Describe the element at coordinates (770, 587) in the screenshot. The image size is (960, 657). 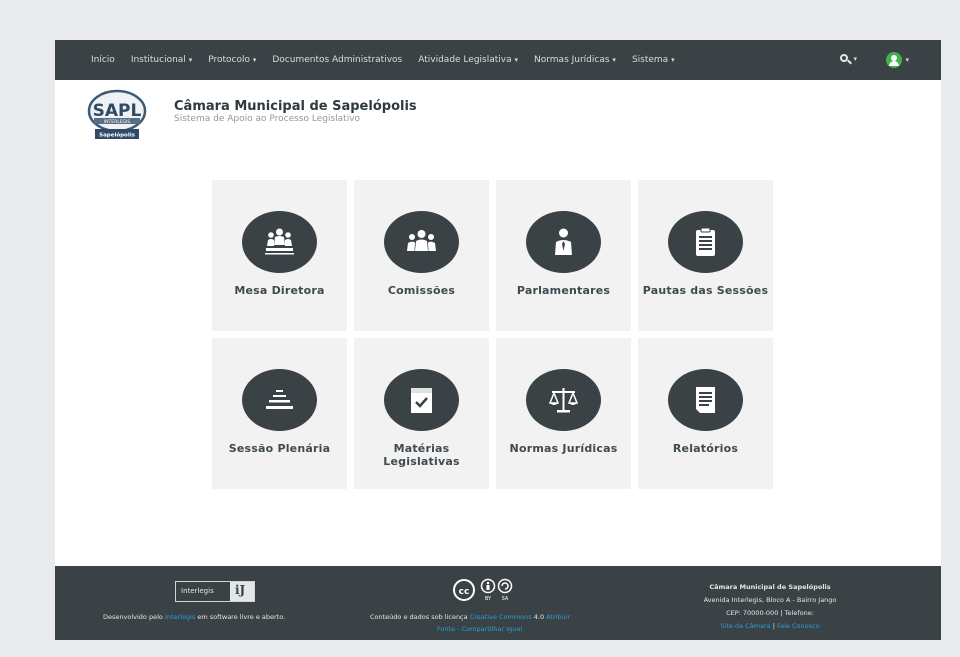
I see `address-title: Câmara Municipal de Sapelópolis` at that location.